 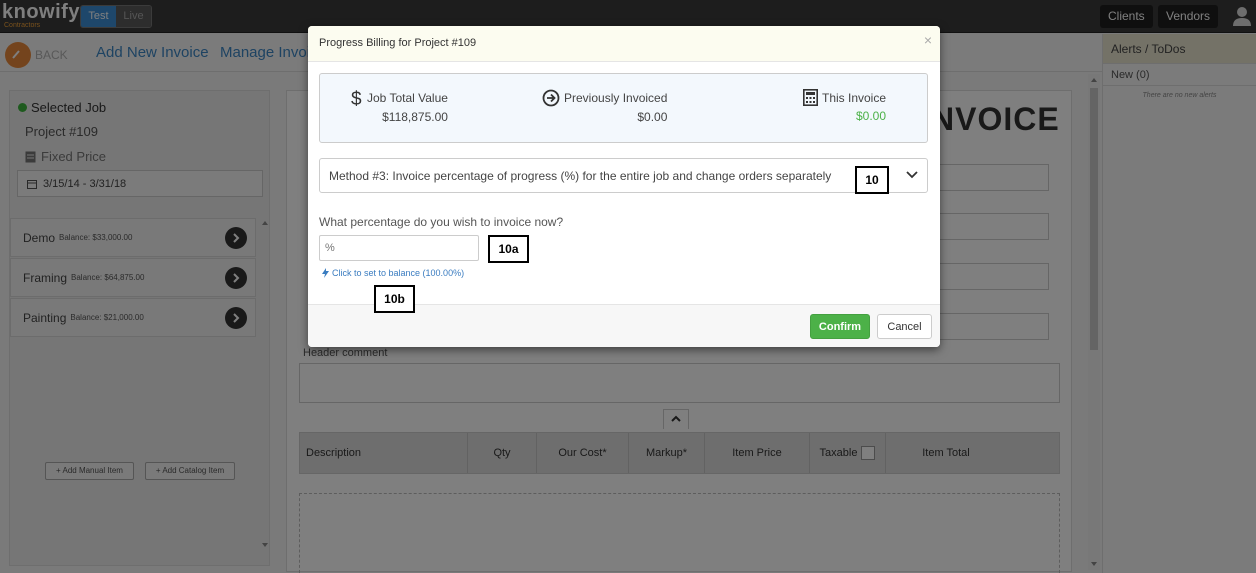 What do you see at coordinates (810, 97) in the screenshot?
I see `calculator-icon` at bounding box center [810, 97].